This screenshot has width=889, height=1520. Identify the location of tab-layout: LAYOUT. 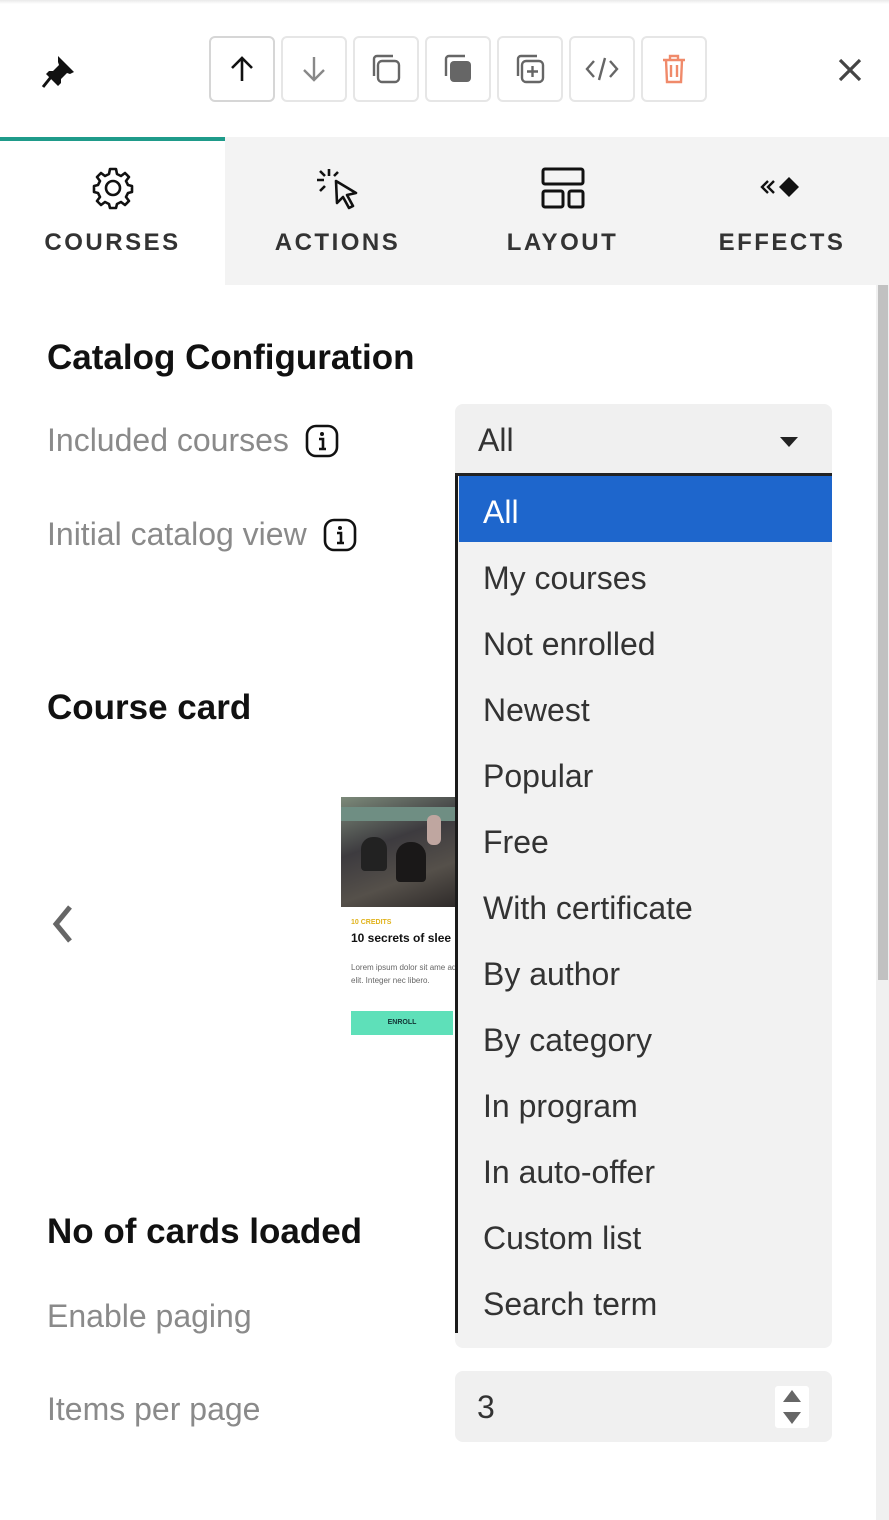
(562, 211).